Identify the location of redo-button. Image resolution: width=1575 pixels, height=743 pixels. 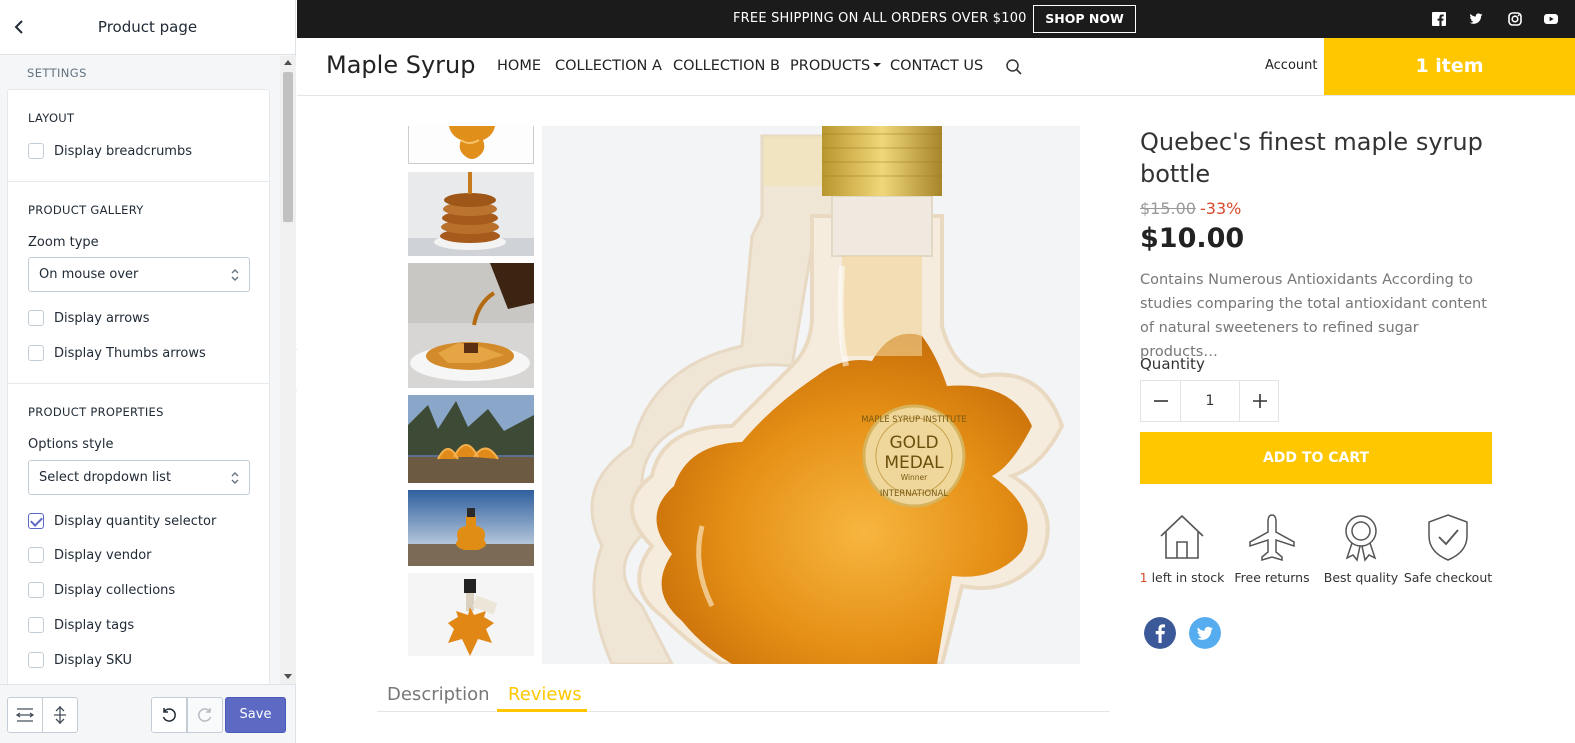
(205, 715).